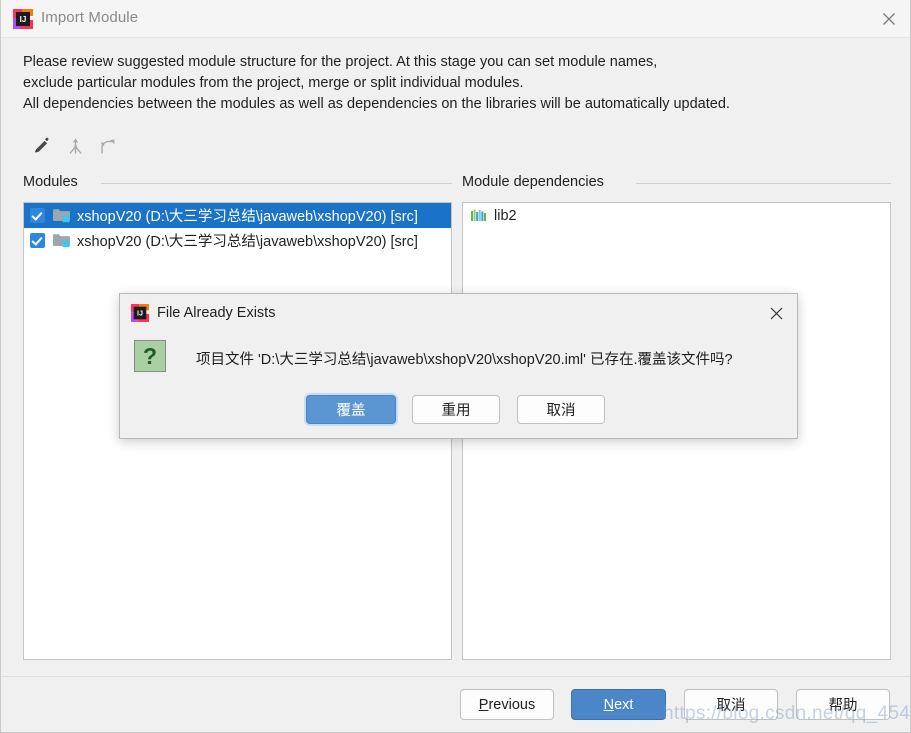  Describe the element at coordinates (456, 676) in the screenshot. I see `footer-divider` at that location.